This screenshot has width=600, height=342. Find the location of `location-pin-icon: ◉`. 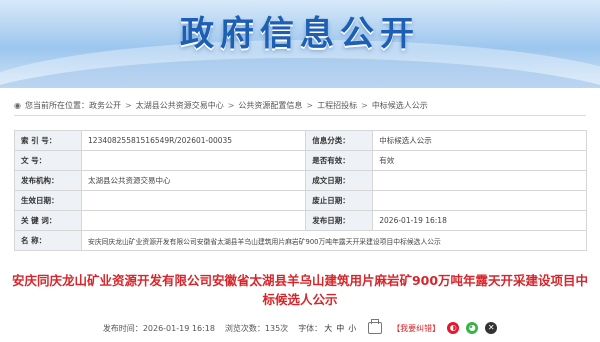

location-pin-icon: ◉ is located at coordinates (17, 105).